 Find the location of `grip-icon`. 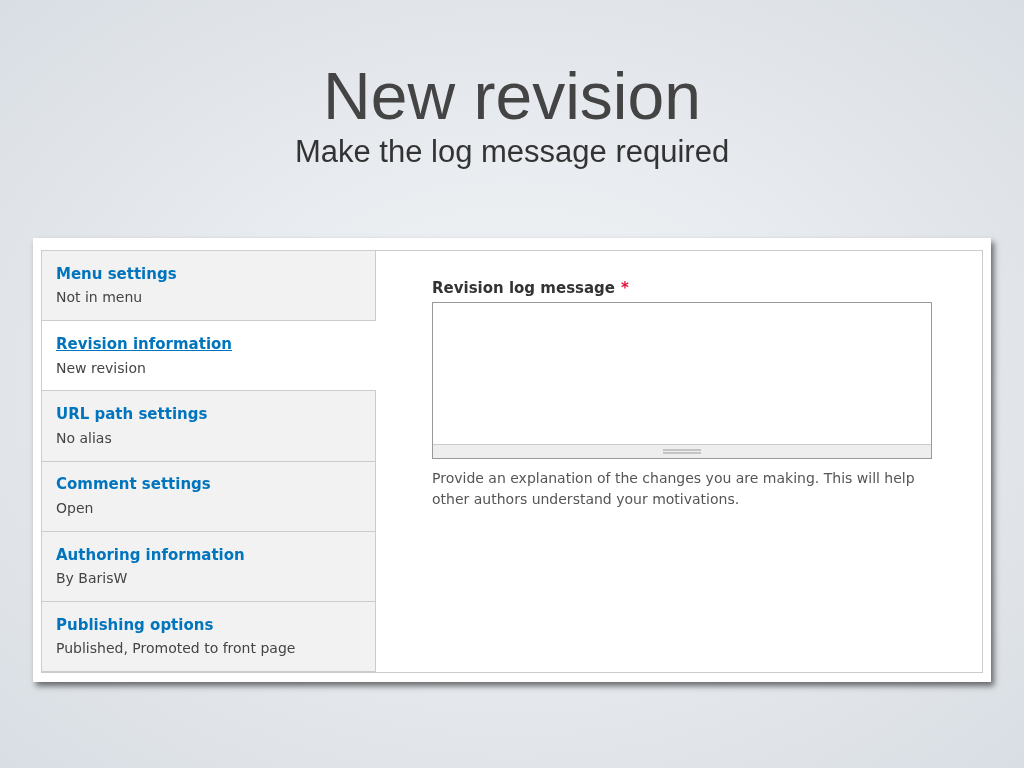

grip-icon is located at coordinates (682, 451).